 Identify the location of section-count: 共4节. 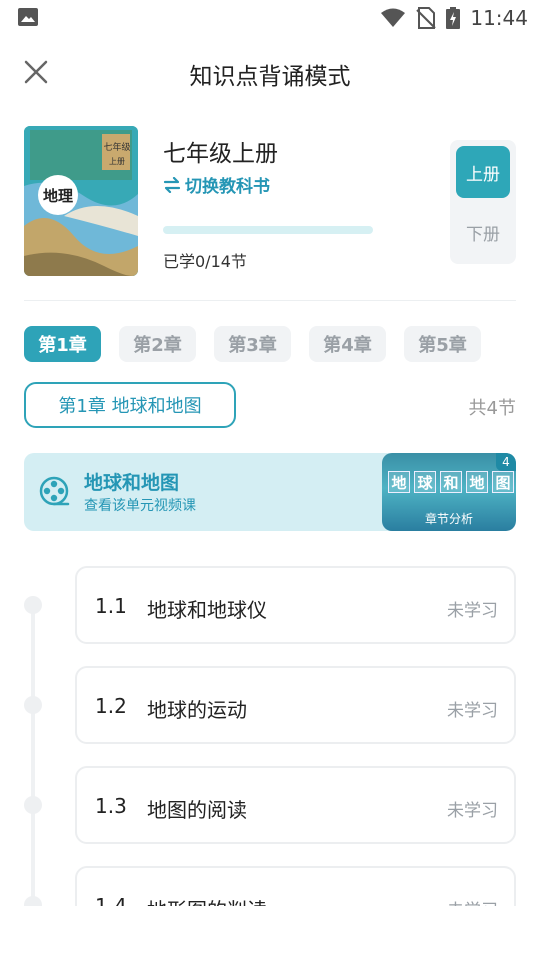
(492, 408).